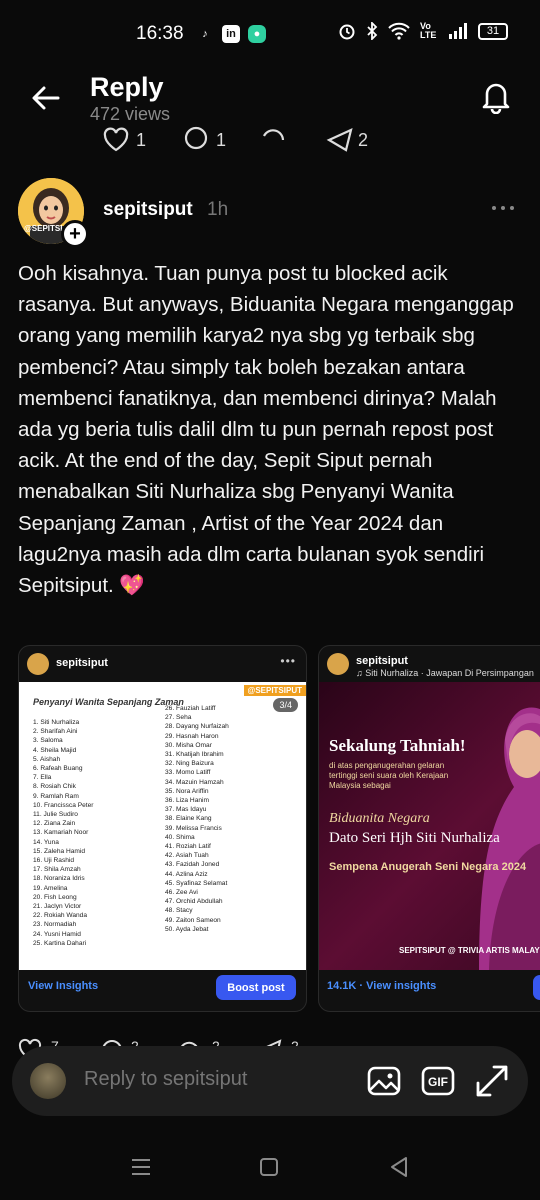 The height and width of the screenshot is (1200, 540). What do you see at coordinates (536, 987) in the screenshot?
I see `boost-post-button: Bo` at bounding box center [536, 987].